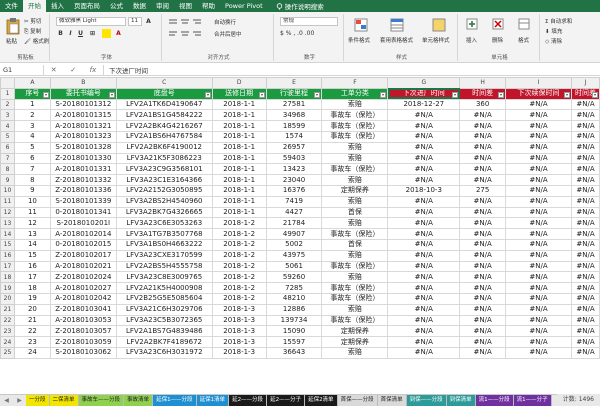  Describe the element at coordinates (538, 93) in the screenshot. I see `header-cell: 下次续保时间` at that location.